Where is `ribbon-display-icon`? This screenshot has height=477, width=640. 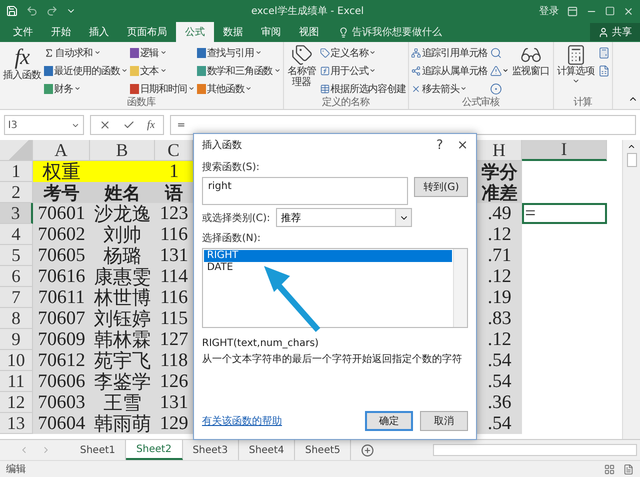 ribbon-display-icon is located at coordinates (572, 11).